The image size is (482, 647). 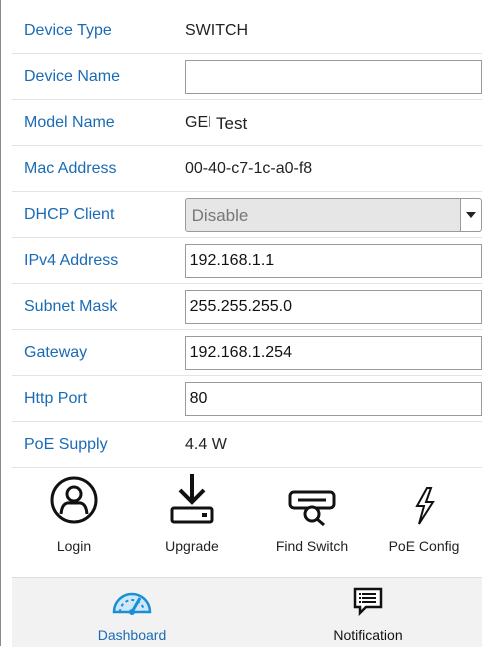 What do you see at coordinates (56, 352) in the screenshot?
I see `gateway-label: Gateway` at bounding box center [56, 352].